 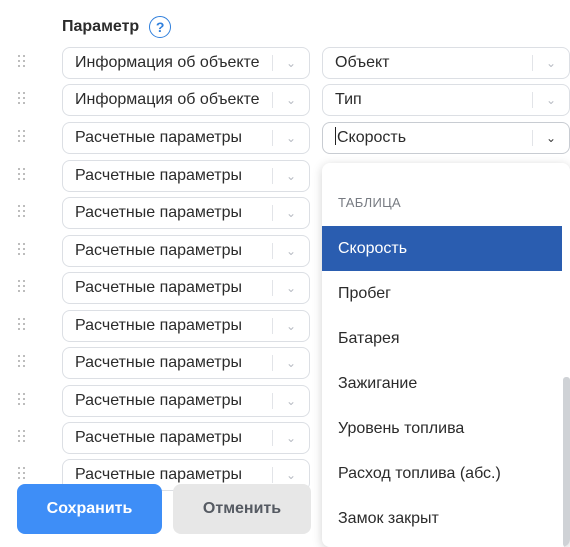 I want to click on parameter-row: Информация об объекте ⌄ Тип ⌄, so click(x=285, y=100).